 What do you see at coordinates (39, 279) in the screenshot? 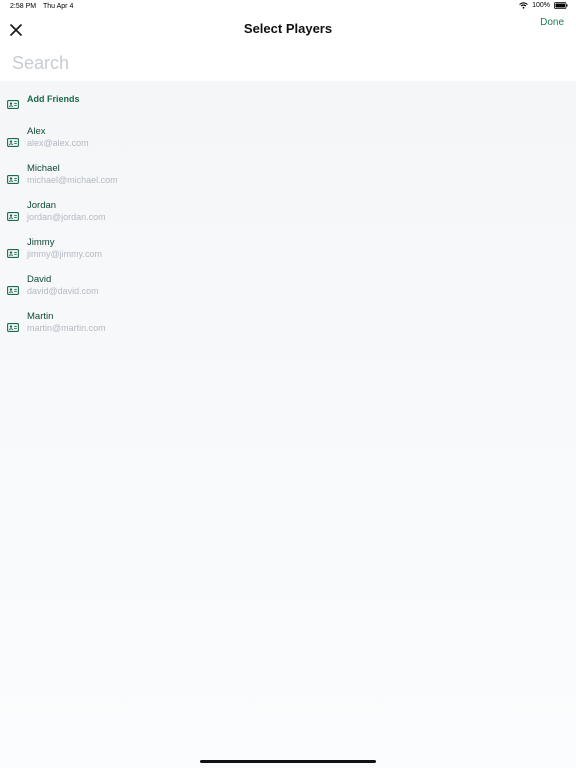
I see `player-name: David` at bounding box center [39, 279].